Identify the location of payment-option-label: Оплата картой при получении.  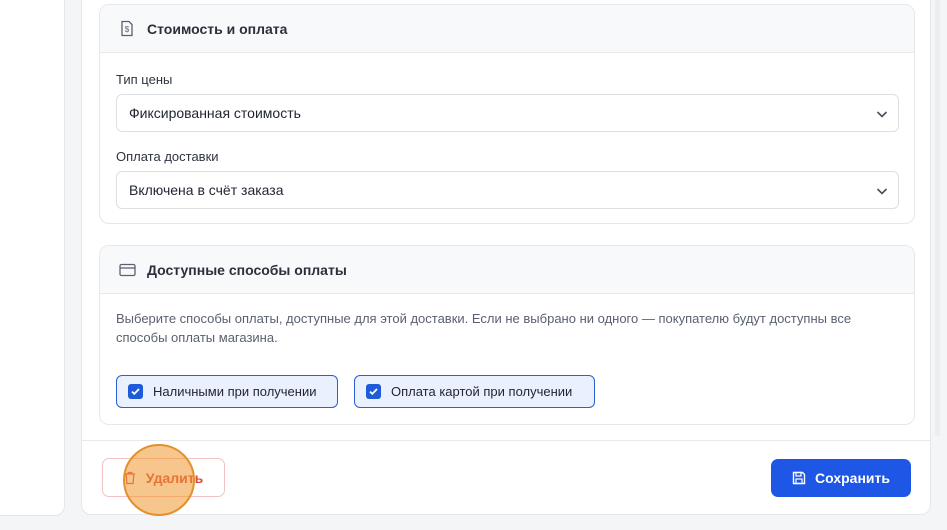
(482, 391).